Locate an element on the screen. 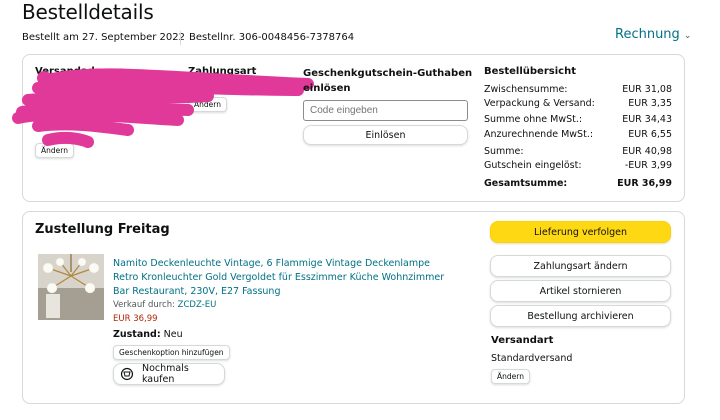 Image resolution: width=720 pixels, height=420 pixels. cancel-item-button: Artikel stornieren is located at coordinates (580, 291).